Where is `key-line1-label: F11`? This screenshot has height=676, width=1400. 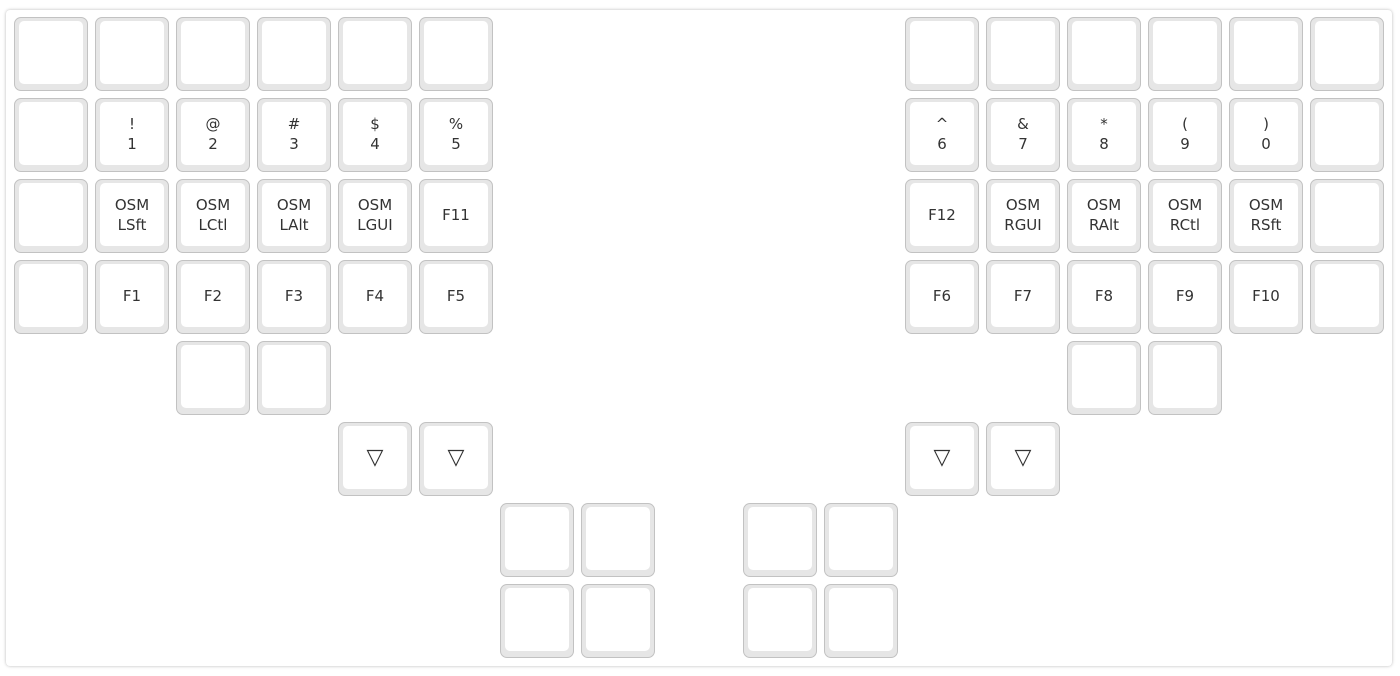 key-line1-label: F11 is located at coordinates (456, 214).